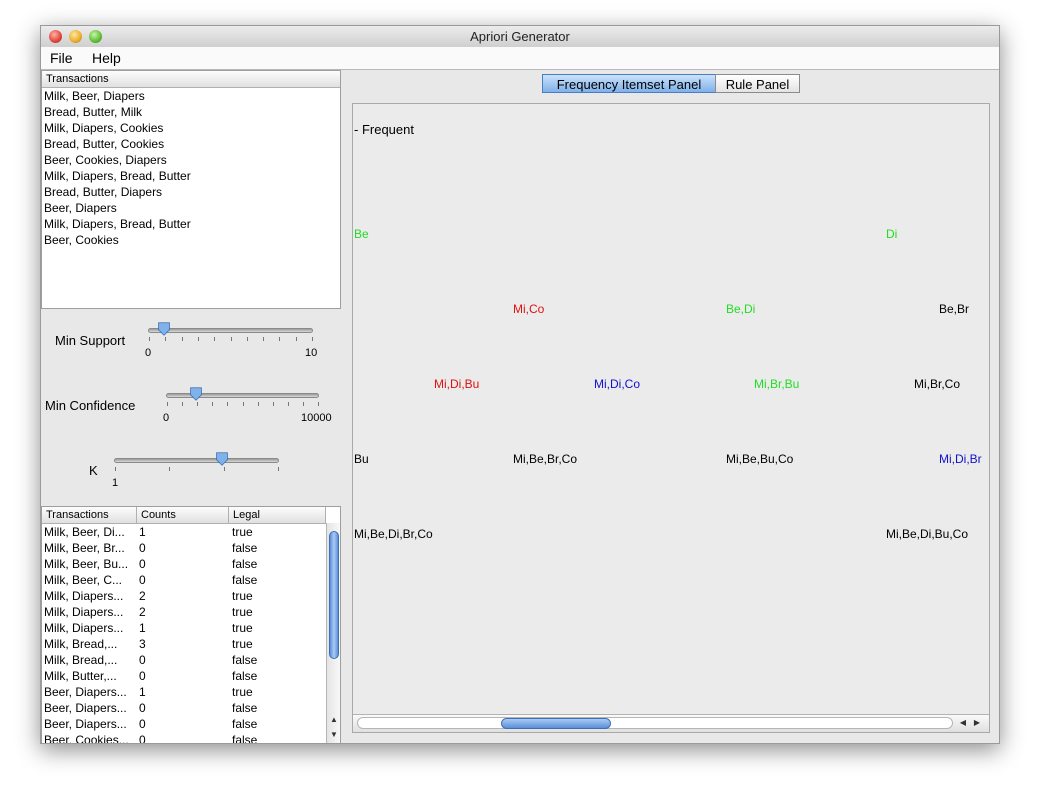 The image size is (1040, 800). I want to click on table-row: Milk, Beer, Bu... 0 false, so click(184, 564).